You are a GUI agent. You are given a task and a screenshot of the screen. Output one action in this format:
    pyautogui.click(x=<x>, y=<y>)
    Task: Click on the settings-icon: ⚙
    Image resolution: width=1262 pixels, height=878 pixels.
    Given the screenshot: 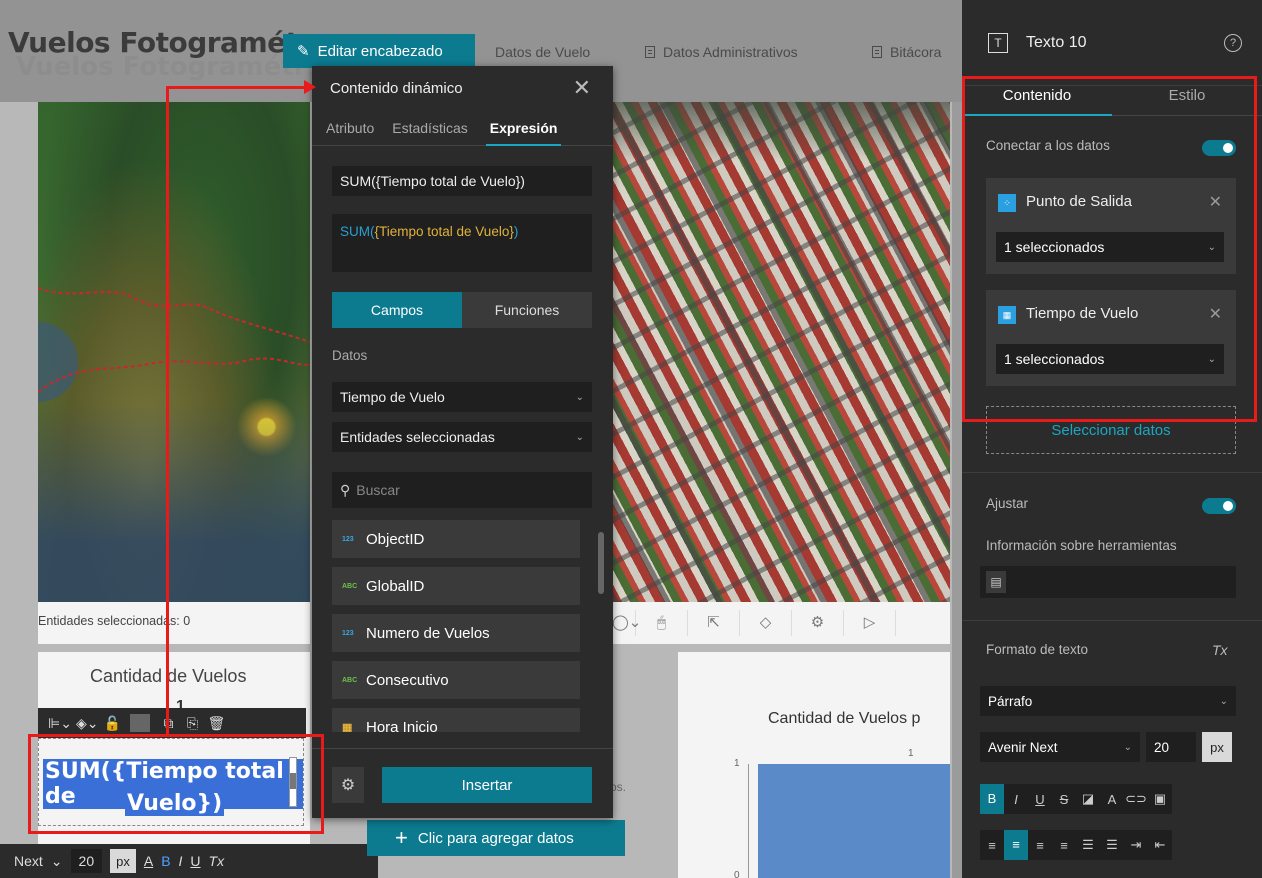 What is the action you would take?
    pyautogui.click(x=818, y=623)
    